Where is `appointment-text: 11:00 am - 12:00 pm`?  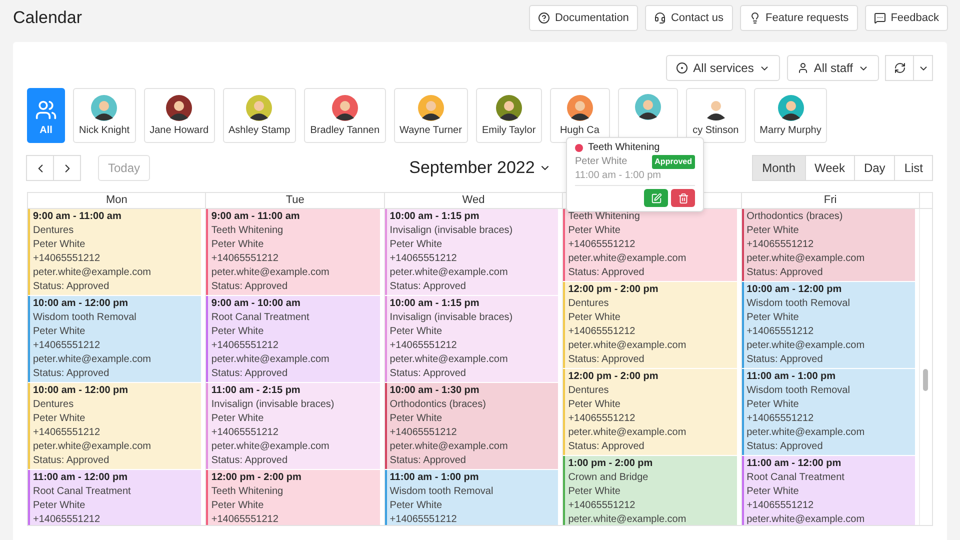
appointment-text: 11:00 am - 12:00 pm is located at coordinates (794, 464).